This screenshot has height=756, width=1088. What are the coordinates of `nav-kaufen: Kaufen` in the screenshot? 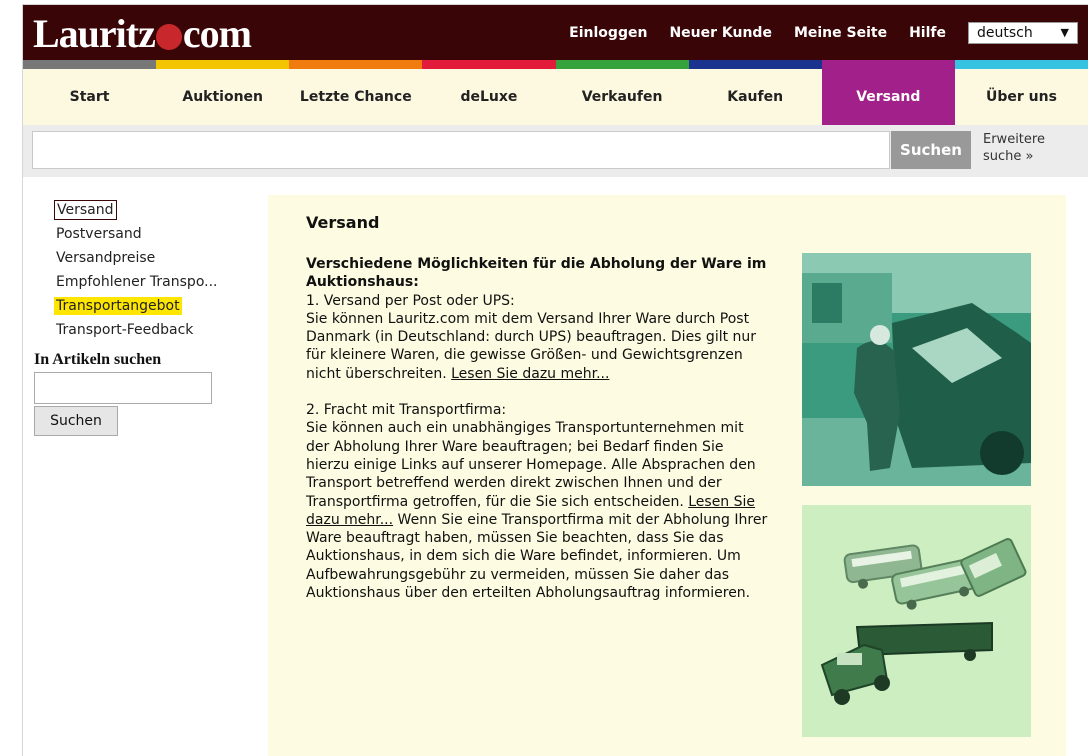 It's located at (755, 97).